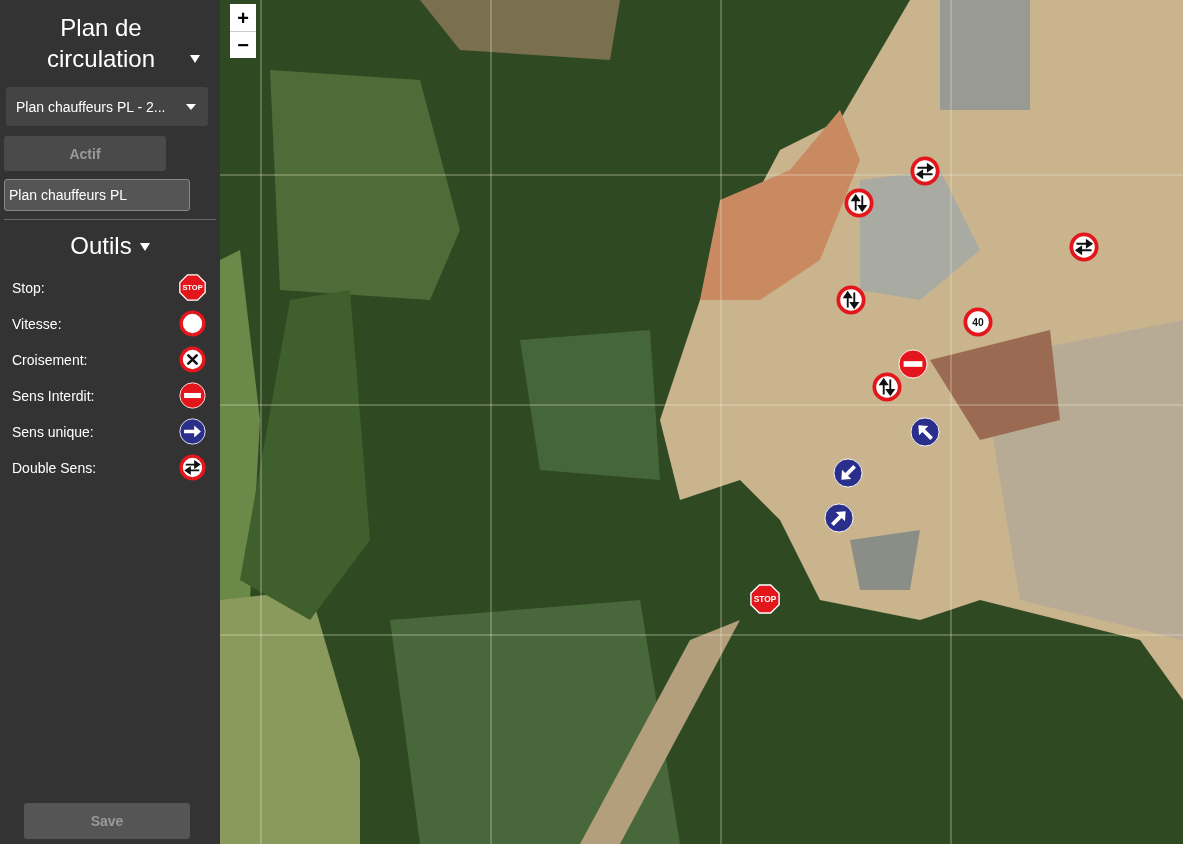 The width and height of the screenshot is (1183, 844). Describe the element at coordinates (28, 287) in the screenshot. I see `tool-label: Stop:` at that location.